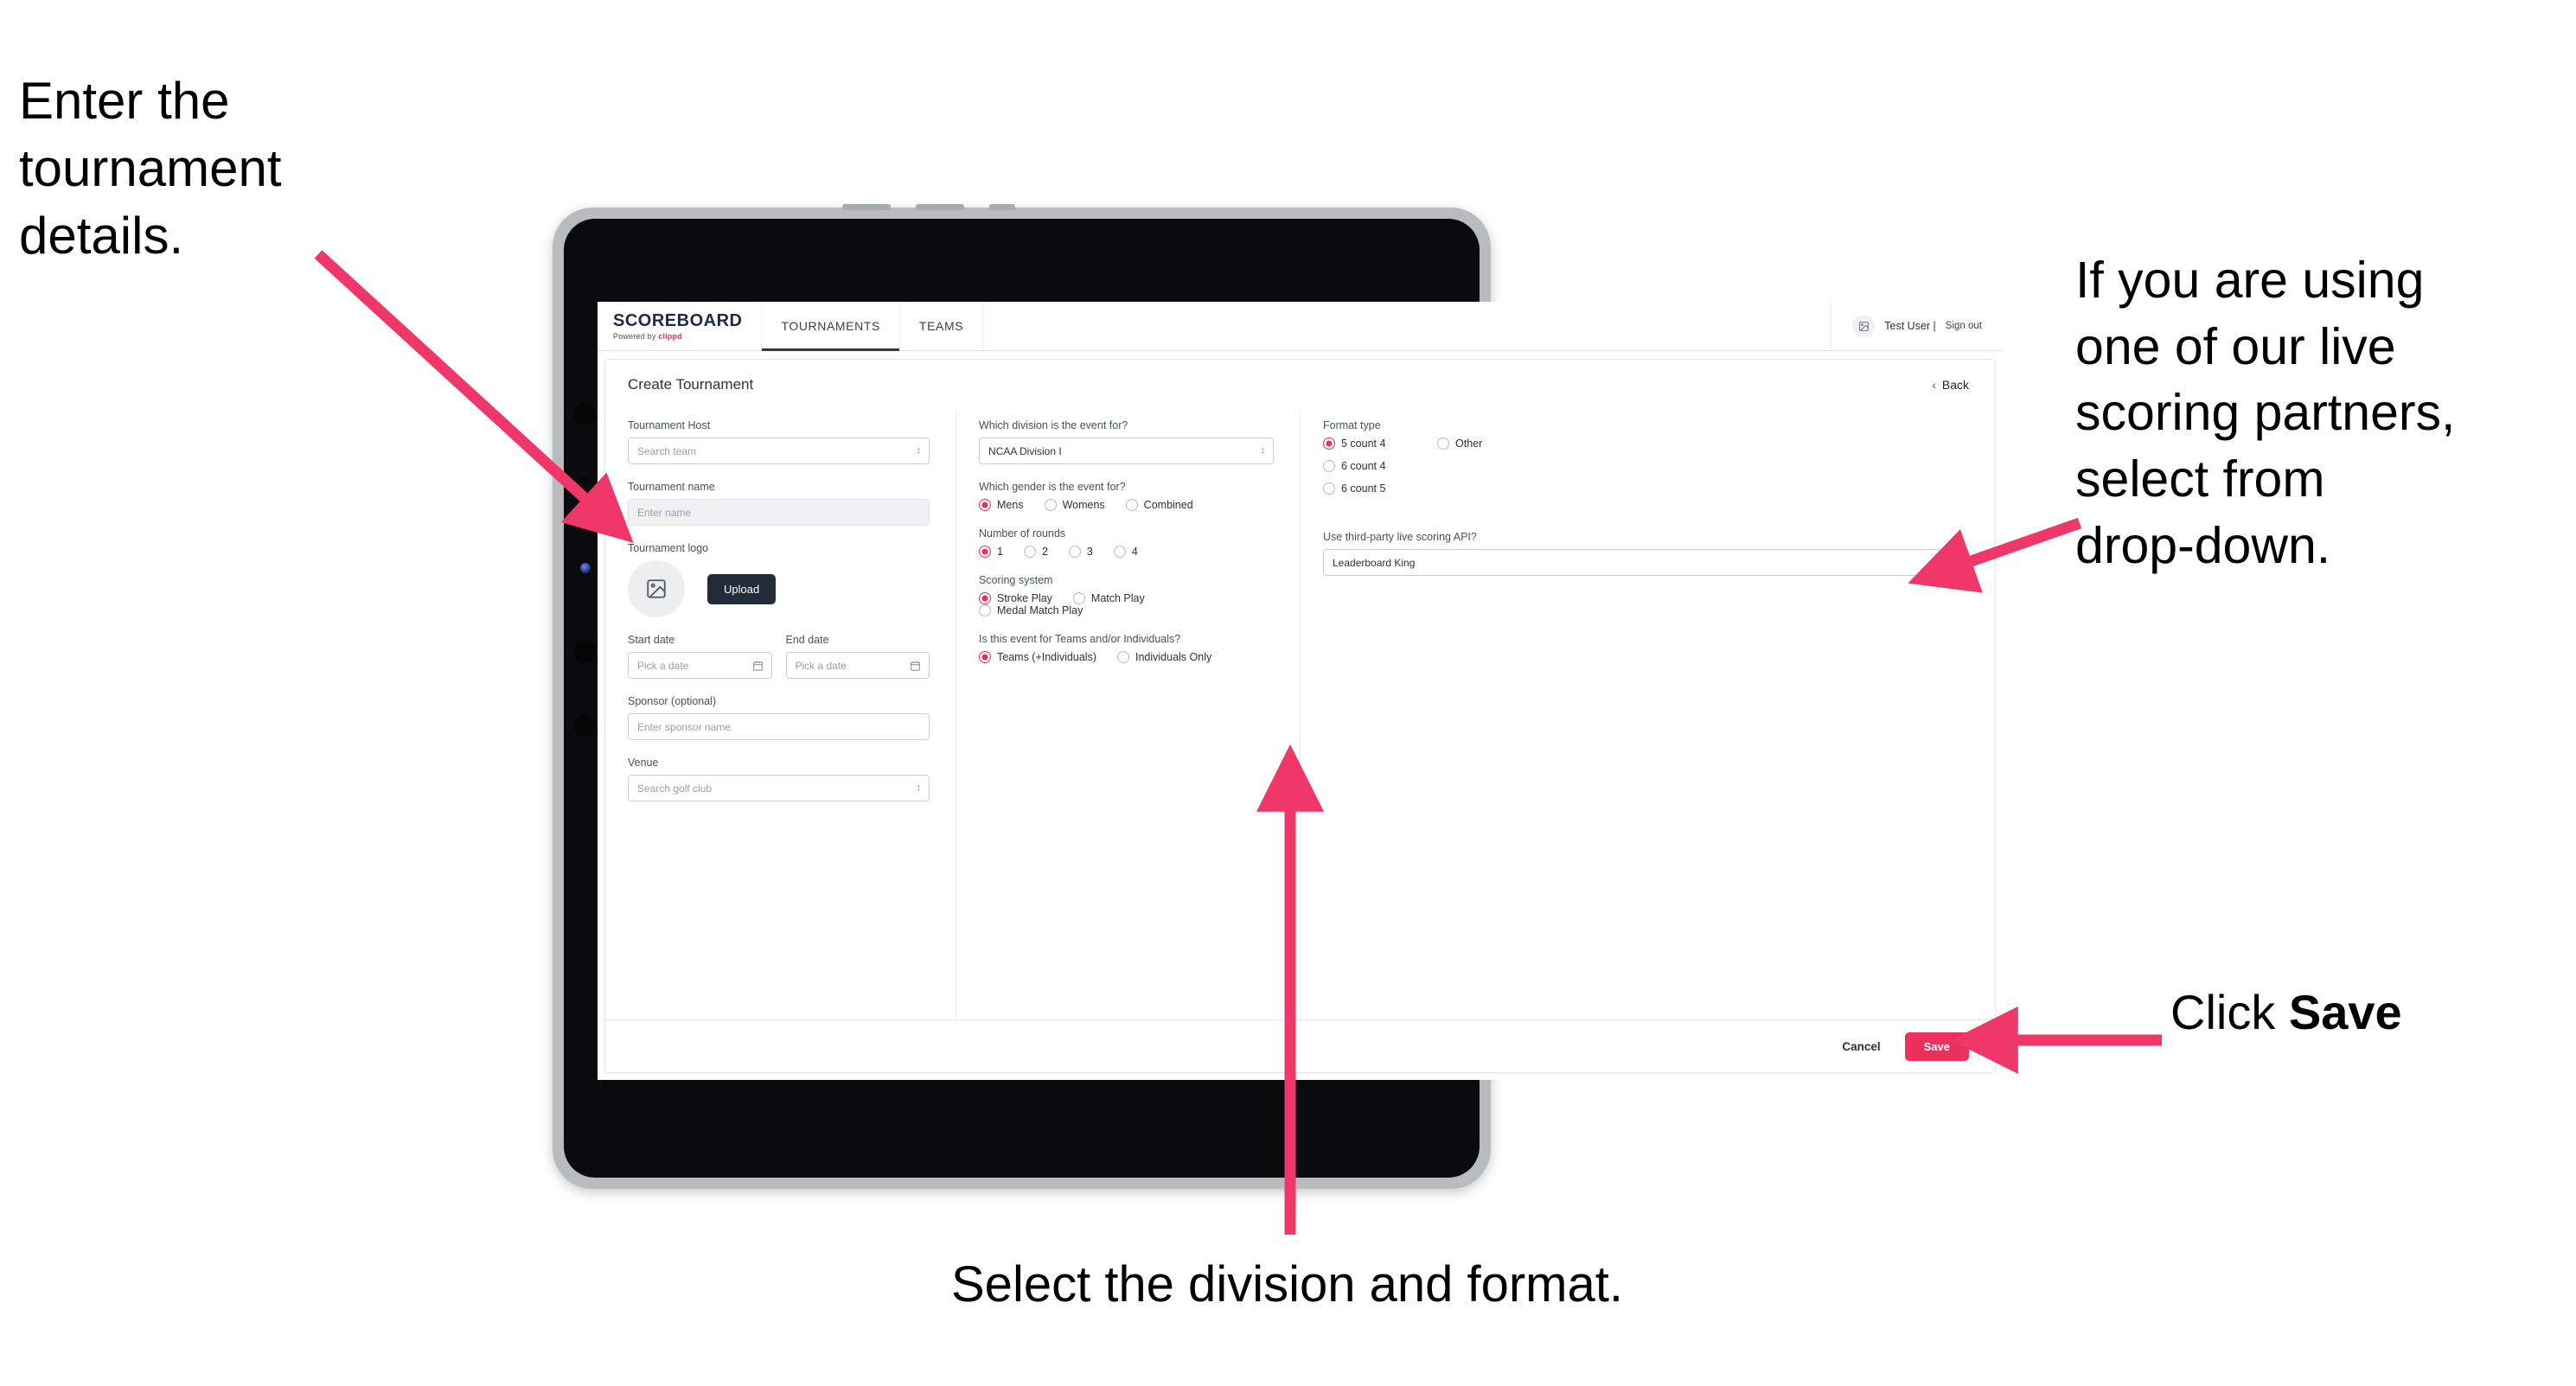  Describe the element at coordinates (1646, 471) in the screenshot. I see `format-type-grid: 5 count 4 6 count 4 6 count 5 Other` at that location.